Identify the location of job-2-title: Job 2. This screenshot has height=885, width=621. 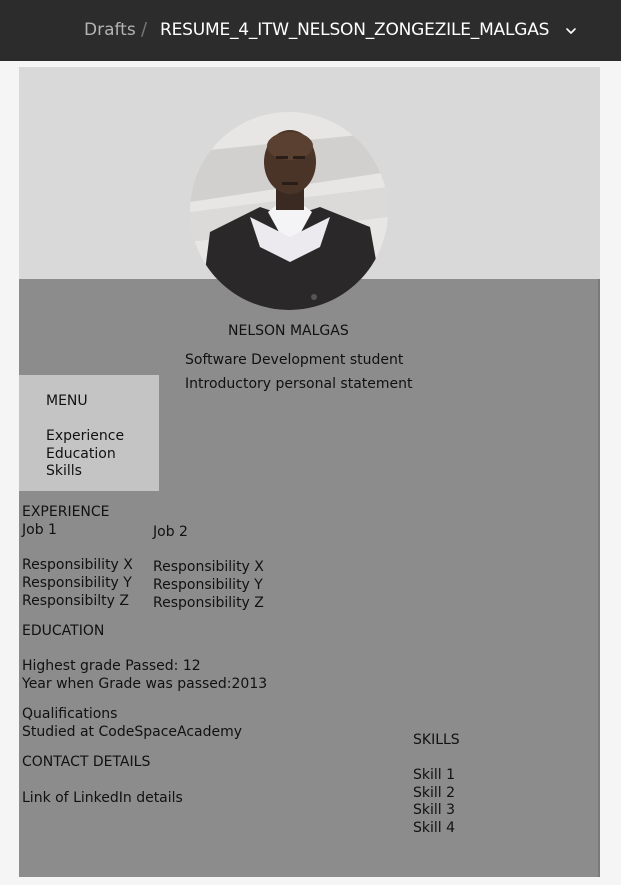
(170, 532).